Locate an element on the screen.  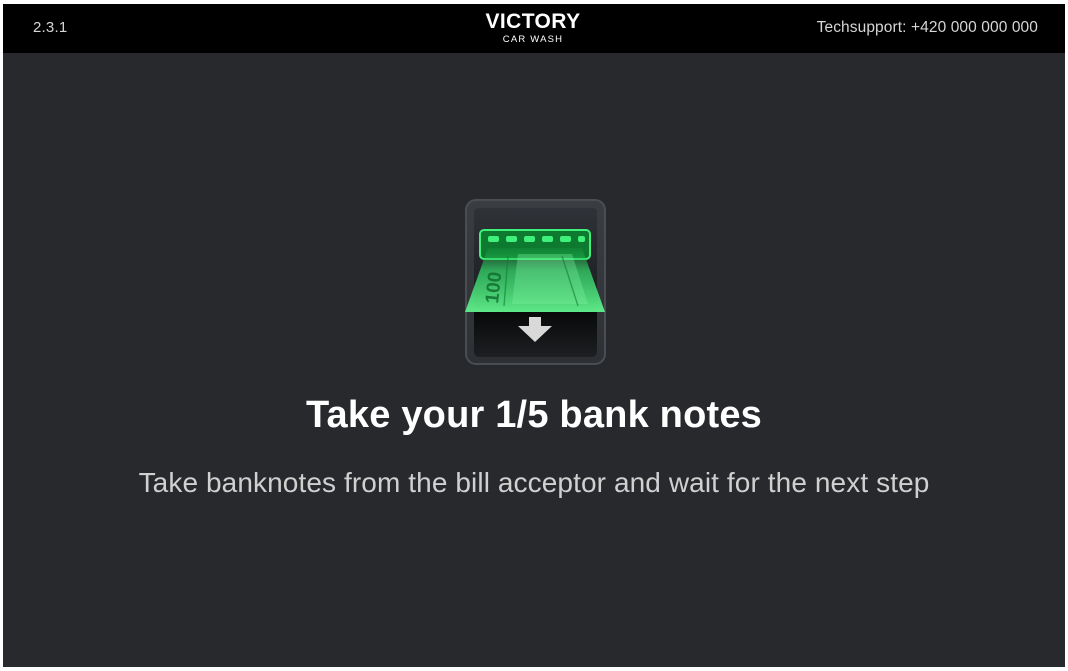
bill-acceptor-icon: 100 is located at coordinates (535, 282).